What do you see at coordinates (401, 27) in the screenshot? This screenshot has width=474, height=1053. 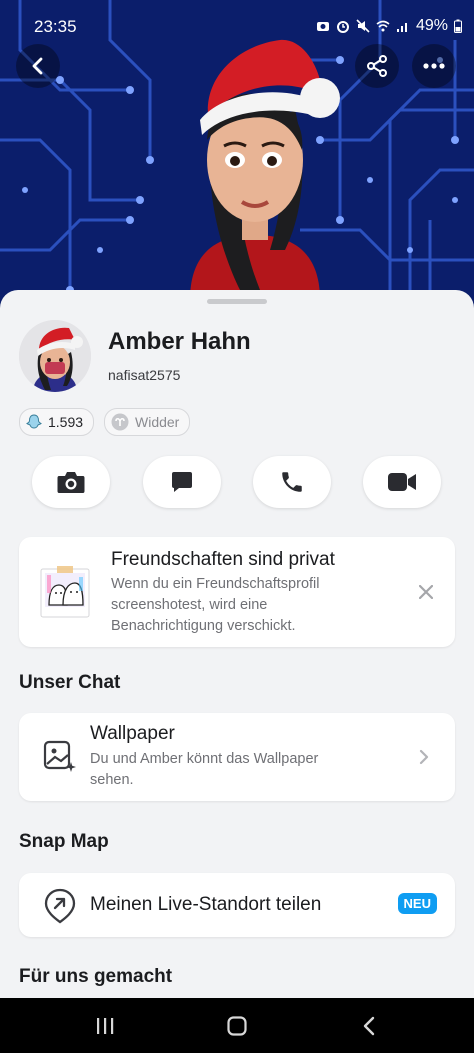 I see `signal-icon` at bounding box center [401, 27].